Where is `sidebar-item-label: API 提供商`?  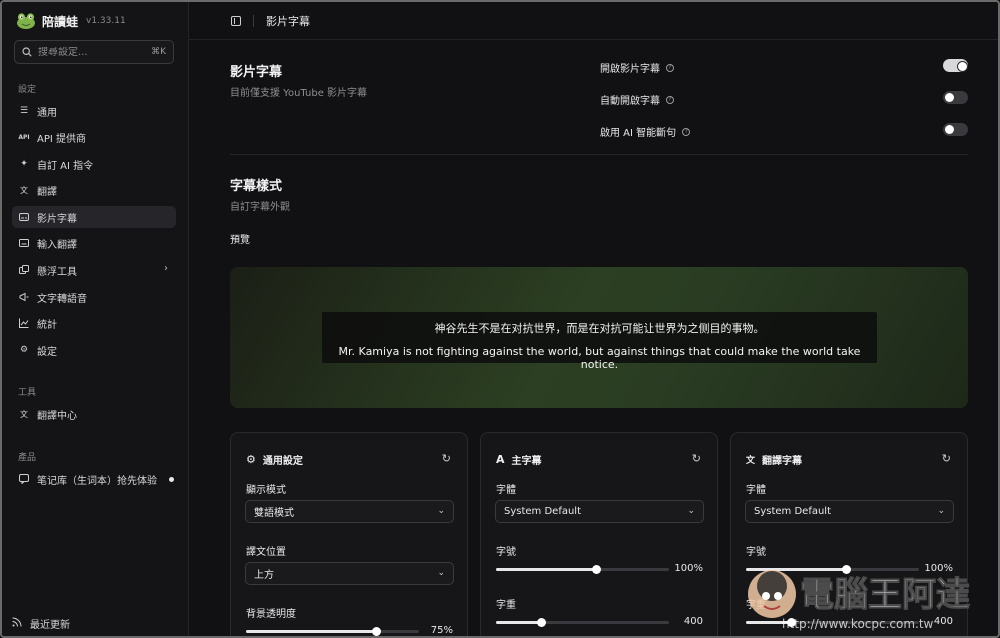 sidebar-item-label: API 提供商 is located at coordinates (61, 139).